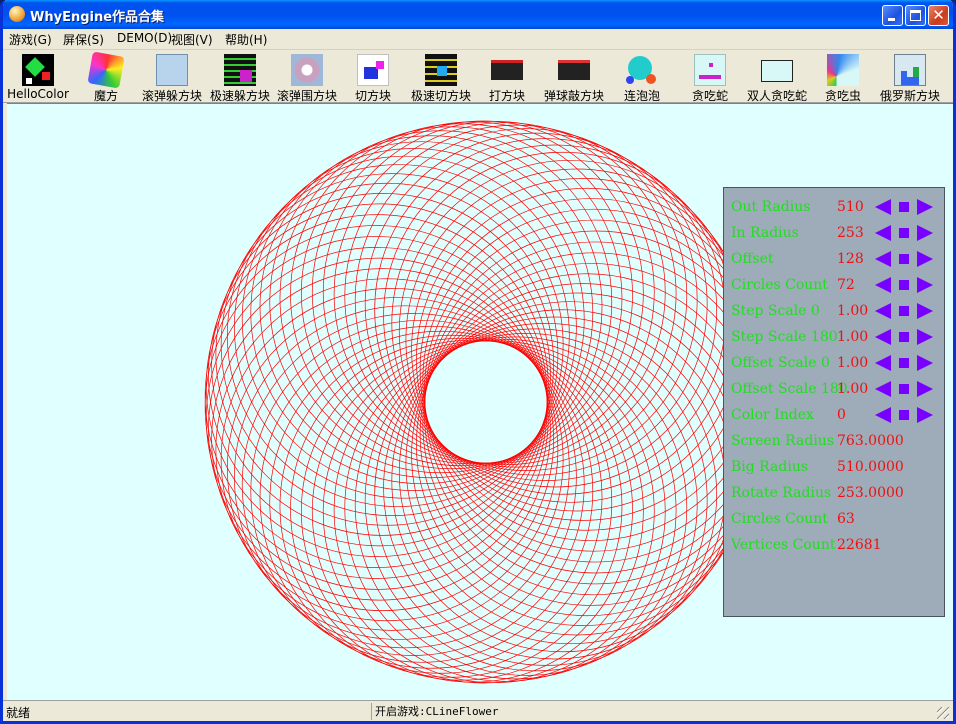 This screenshot has width=956, height=724. I want to click on minimize-button, so click(892, 15).